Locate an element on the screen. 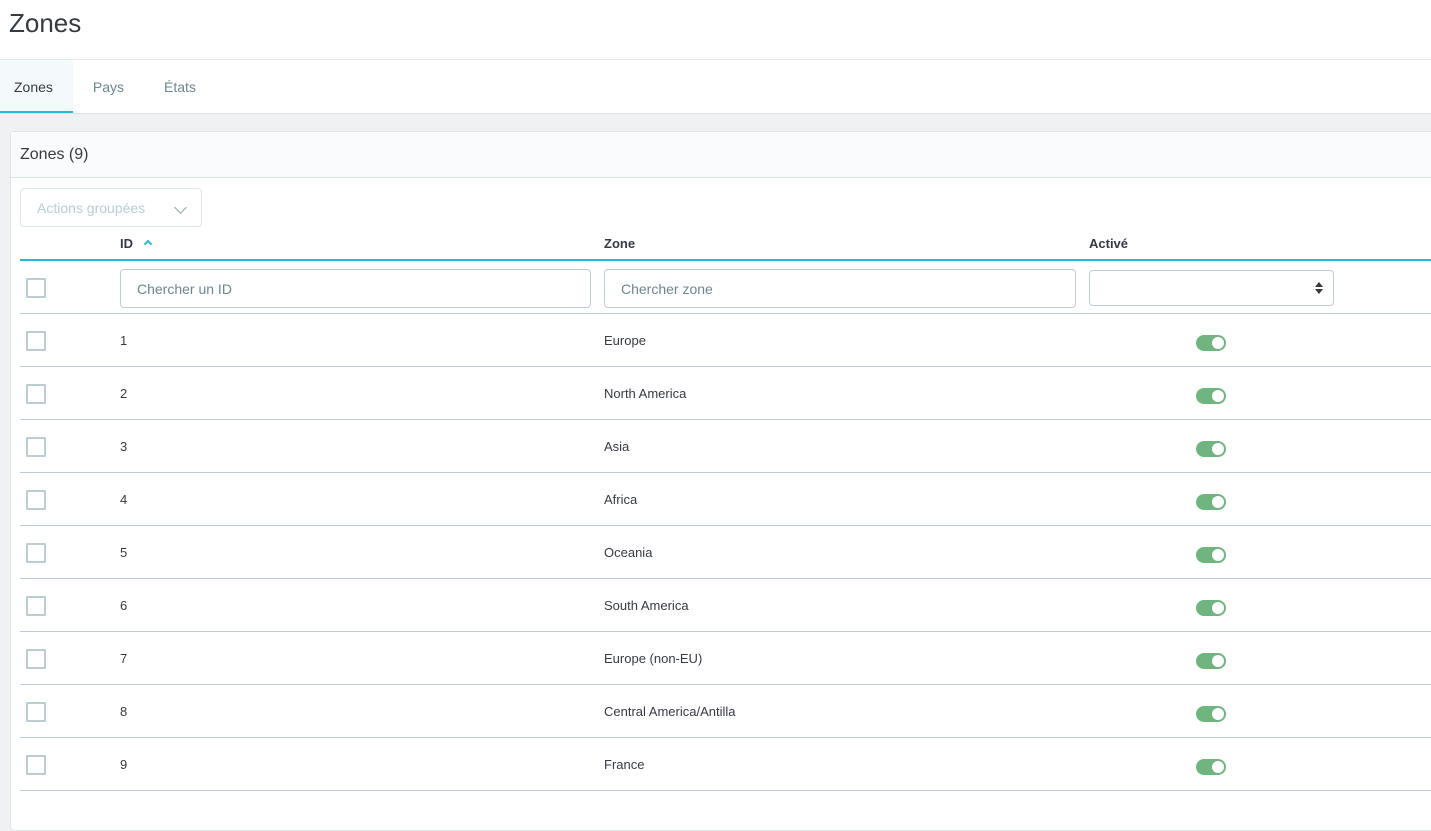  column-header-id-label: ID is located at coordinates (126, 243).